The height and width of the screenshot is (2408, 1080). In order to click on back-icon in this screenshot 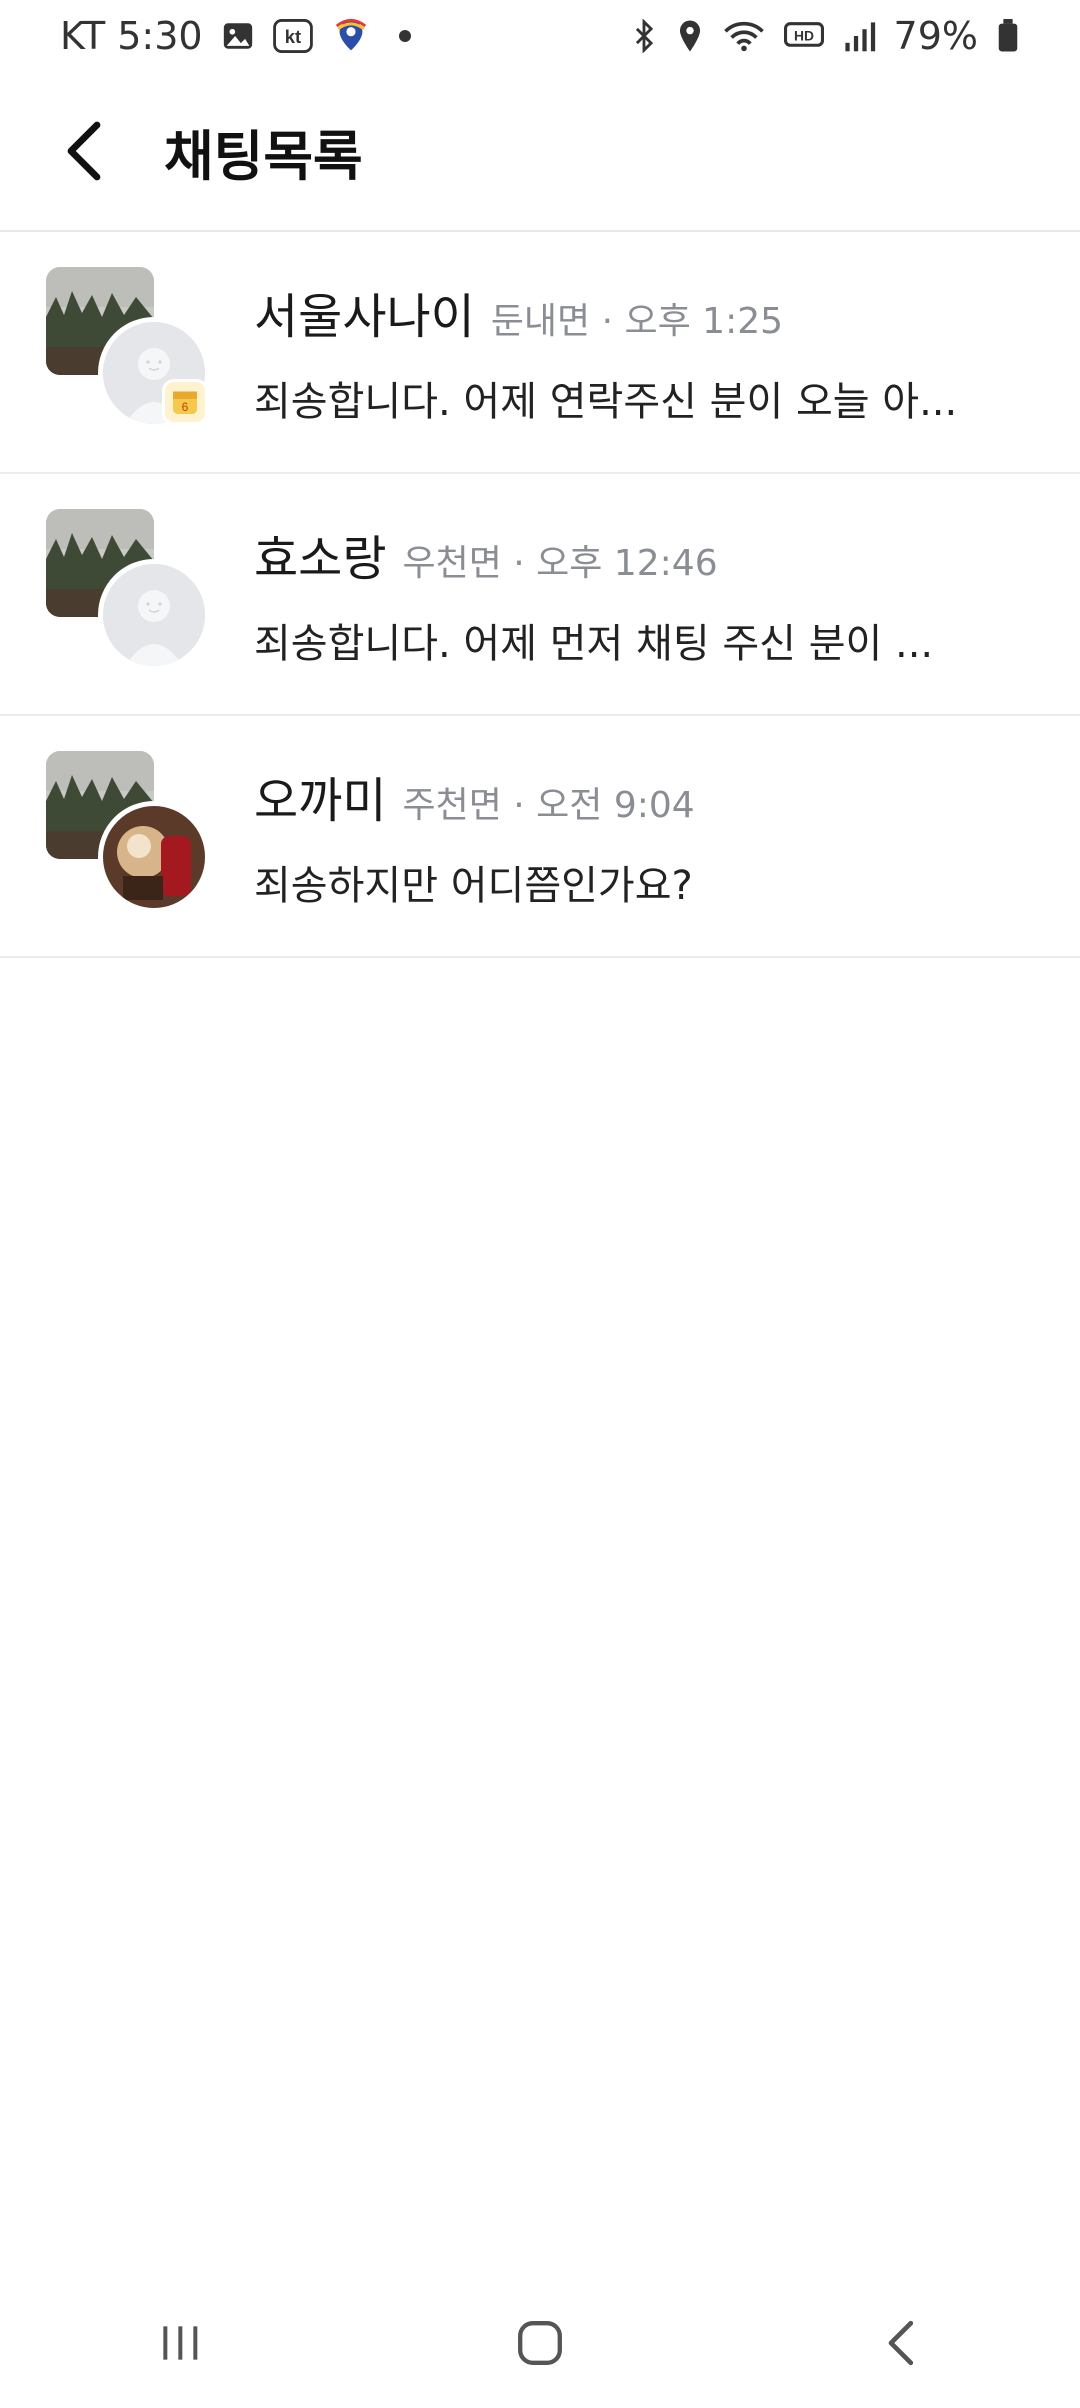, I will do `click(901, 2343)`.